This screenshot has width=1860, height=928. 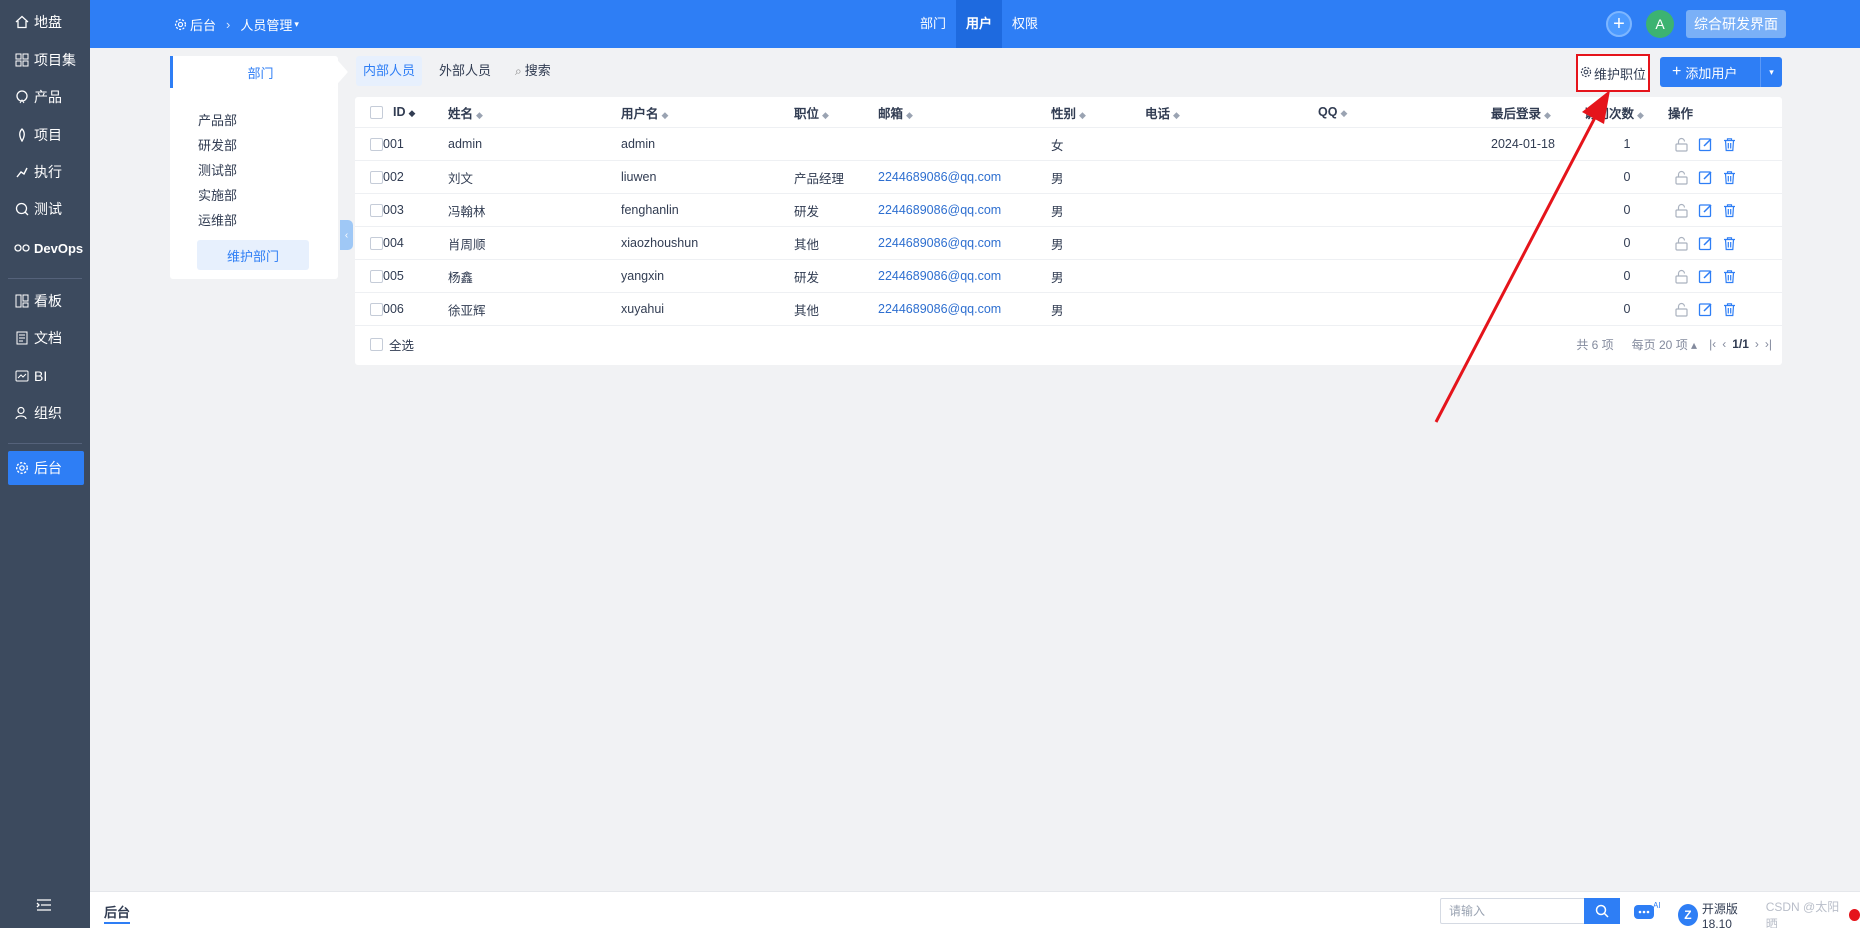 I want to click on ai-chat-icon: AI, so click(x=1648, y=911).